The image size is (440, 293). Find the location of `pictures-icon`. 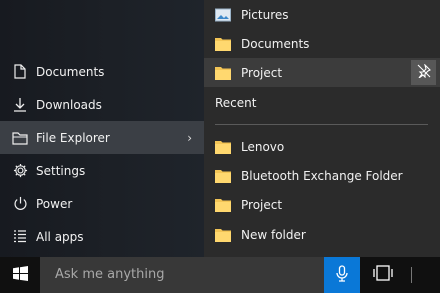

pictures-icon is located at coordinates (223, 15).